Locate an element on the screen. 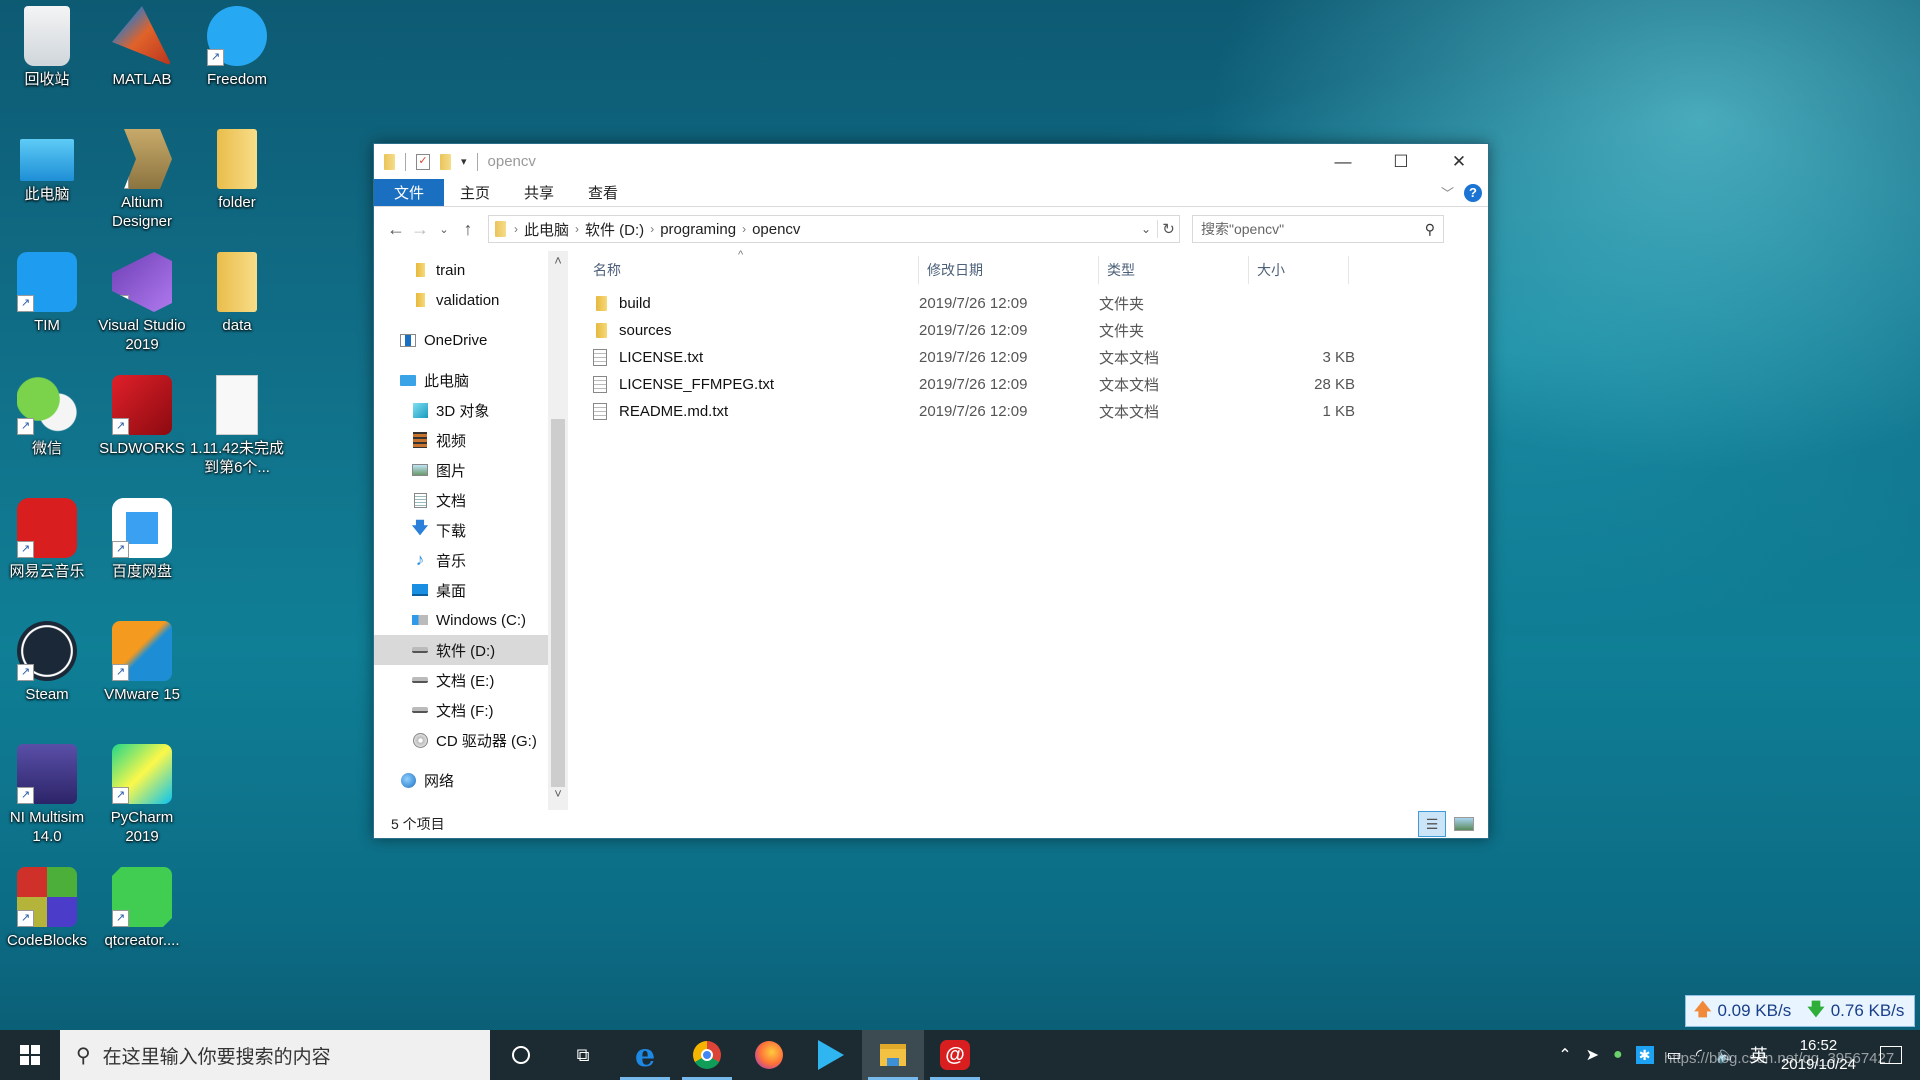 The image size is (1920, 1080). start-button is located at coordinates (30, 1055).